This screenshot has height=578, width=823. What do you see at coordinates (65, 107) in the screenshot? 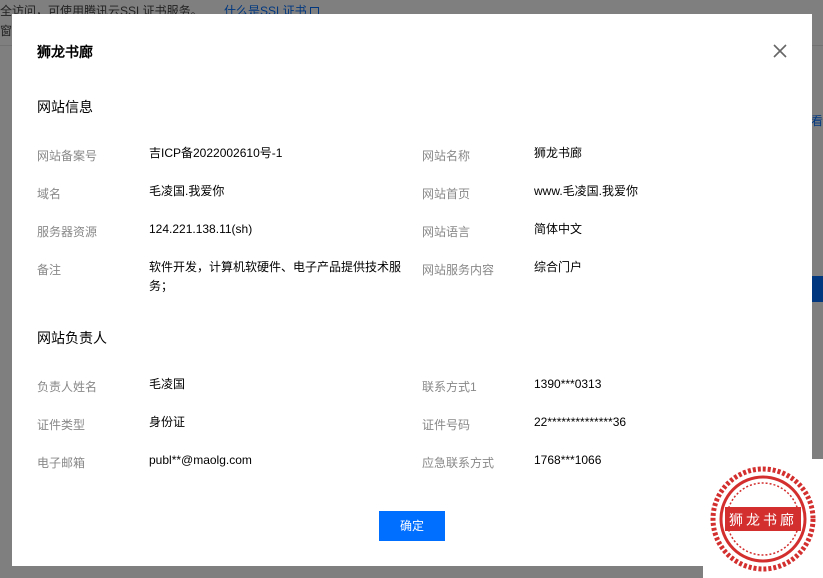
I see `section-title-site-info: 网站信息` at bounding box center [65, 107].